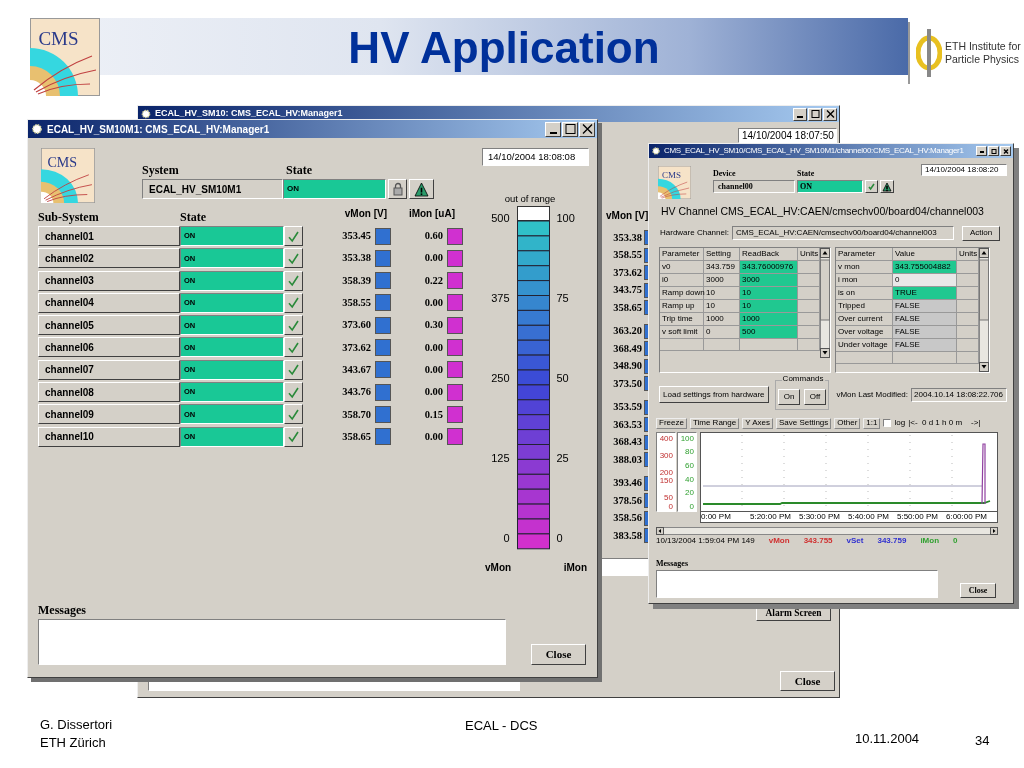 Image resolution: width=1024 pixels, height=768 pixels. Describe the element at coordinates (500, 299) in the screenshot. I see `scale-label: 375` at that location.